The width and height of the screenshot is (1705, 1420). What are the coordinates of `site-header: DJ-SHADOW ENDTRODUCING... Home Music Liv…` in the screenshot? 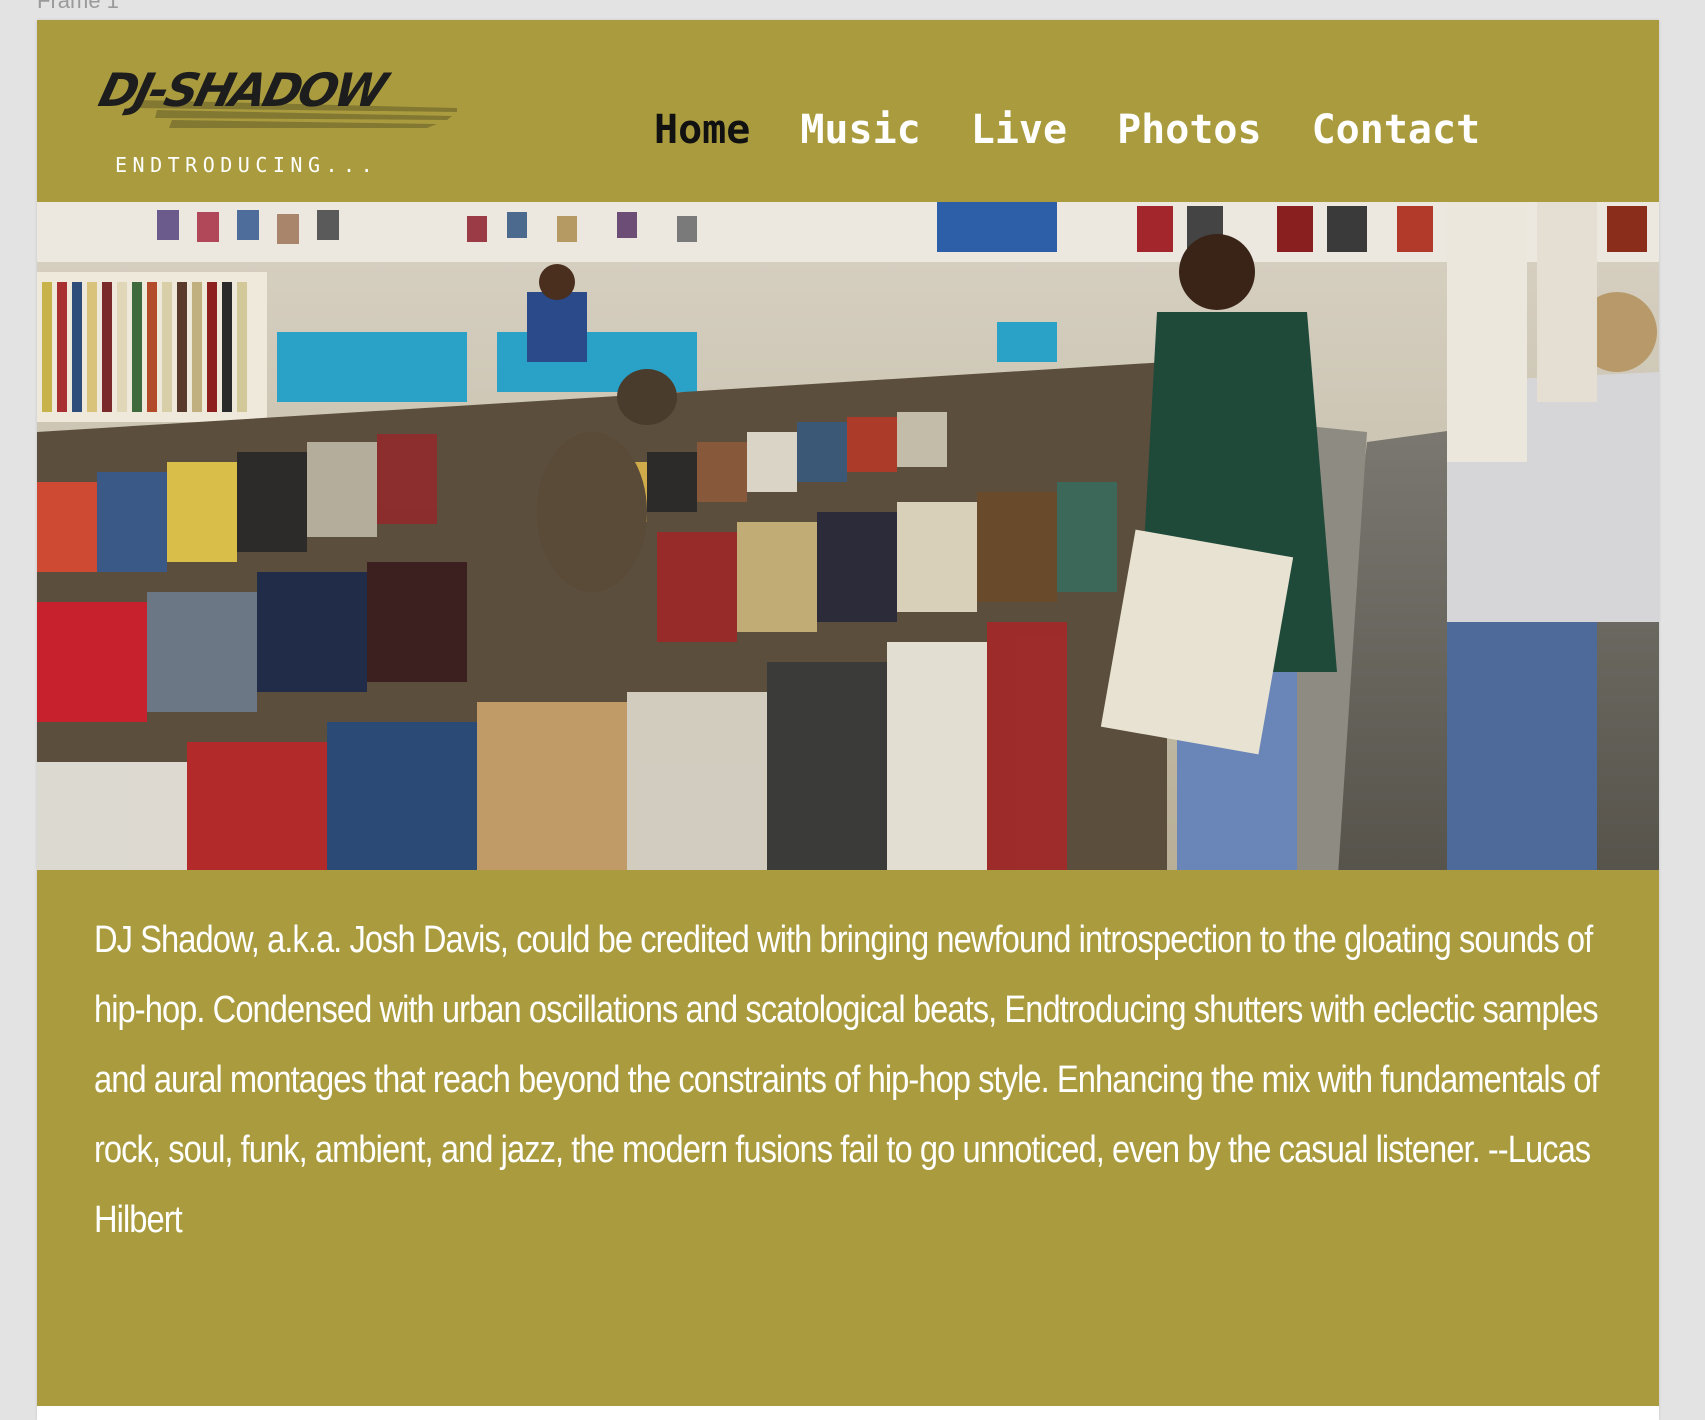 It's located at (848, 111).